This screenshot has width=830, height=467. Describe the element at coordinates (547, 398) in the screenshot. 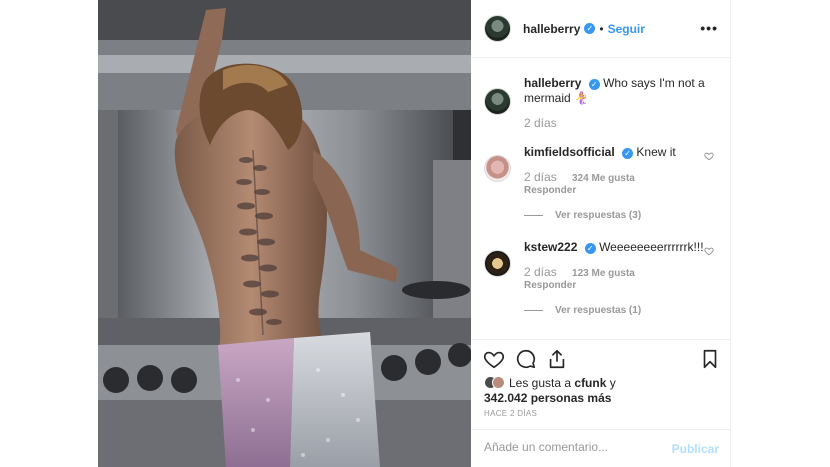

I see `likes-count: 342.042 personas más` at that location.